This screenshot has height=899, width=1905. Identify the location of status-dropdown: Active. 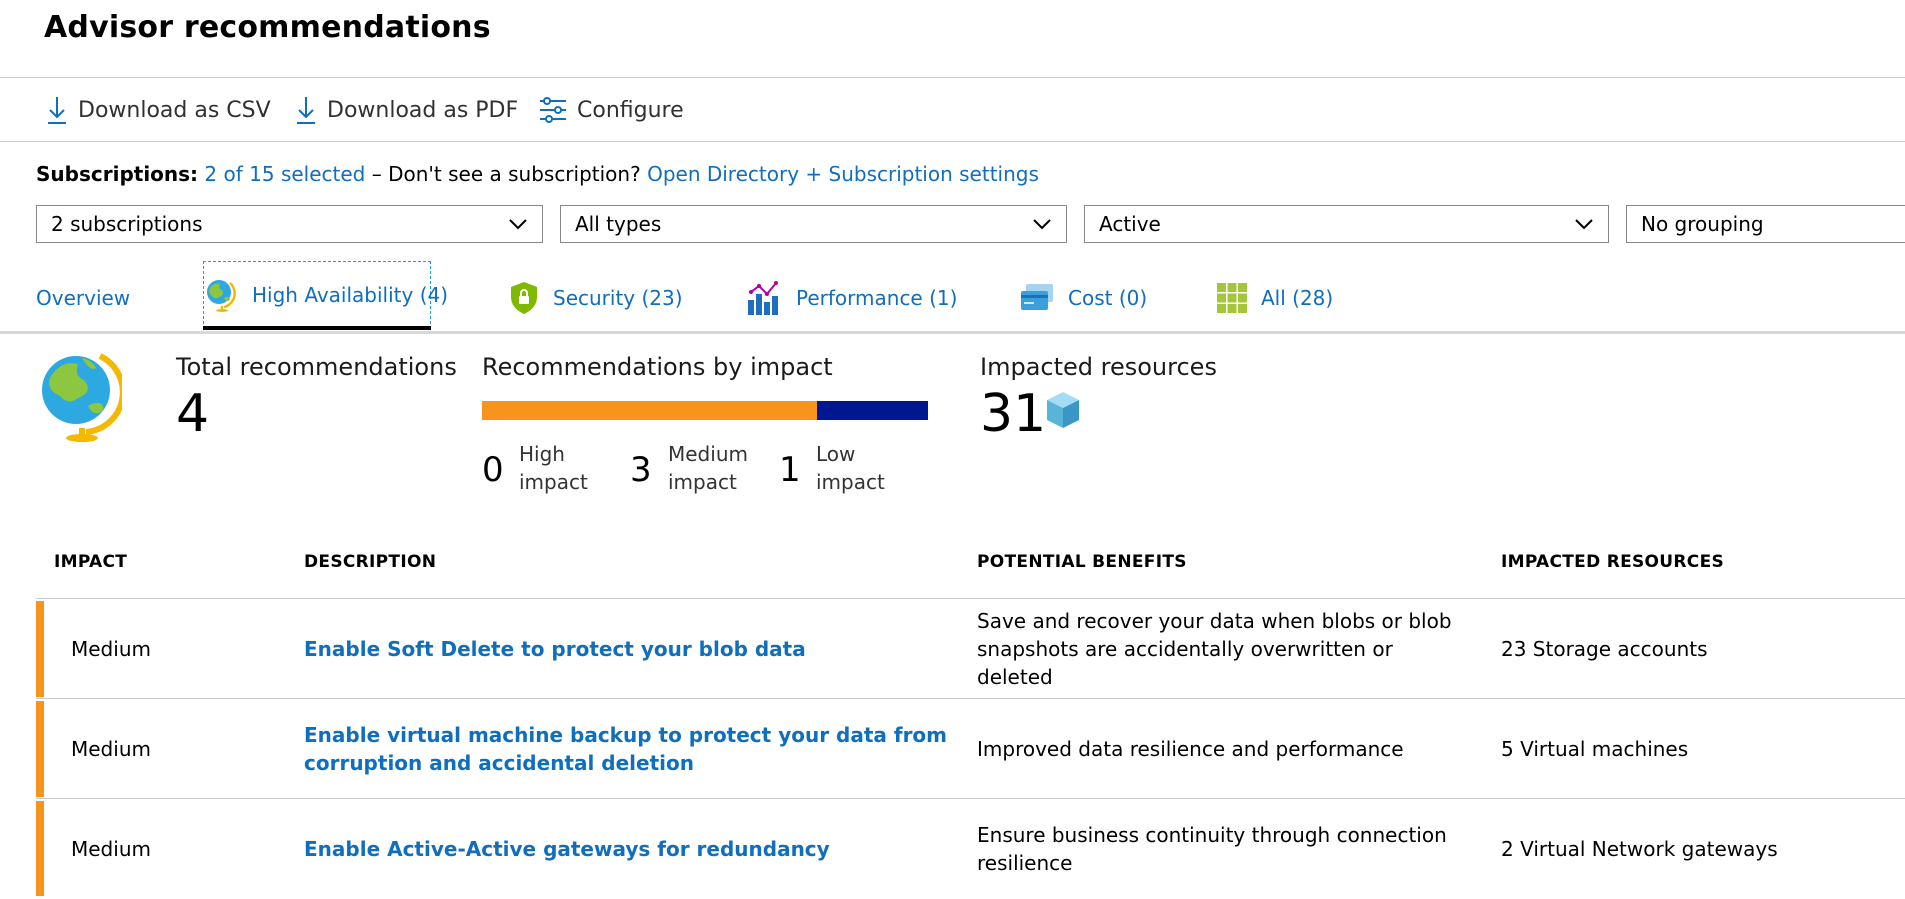
(1346, 224).